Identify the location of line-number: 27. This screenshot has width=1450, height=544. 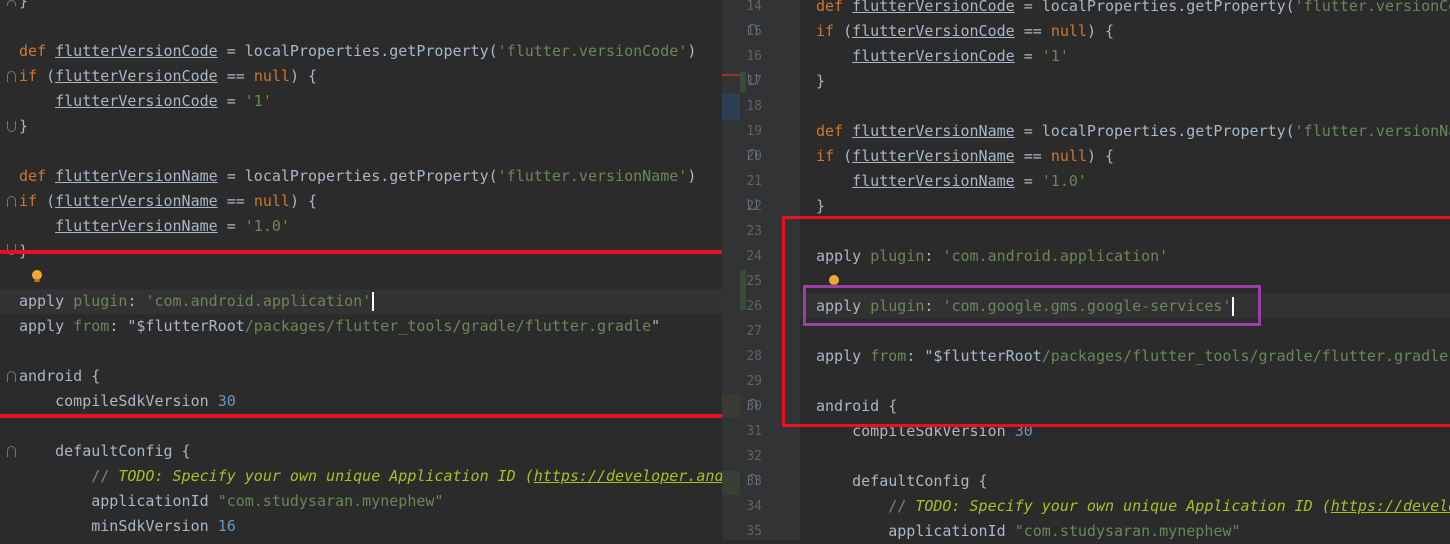
(754, 331).